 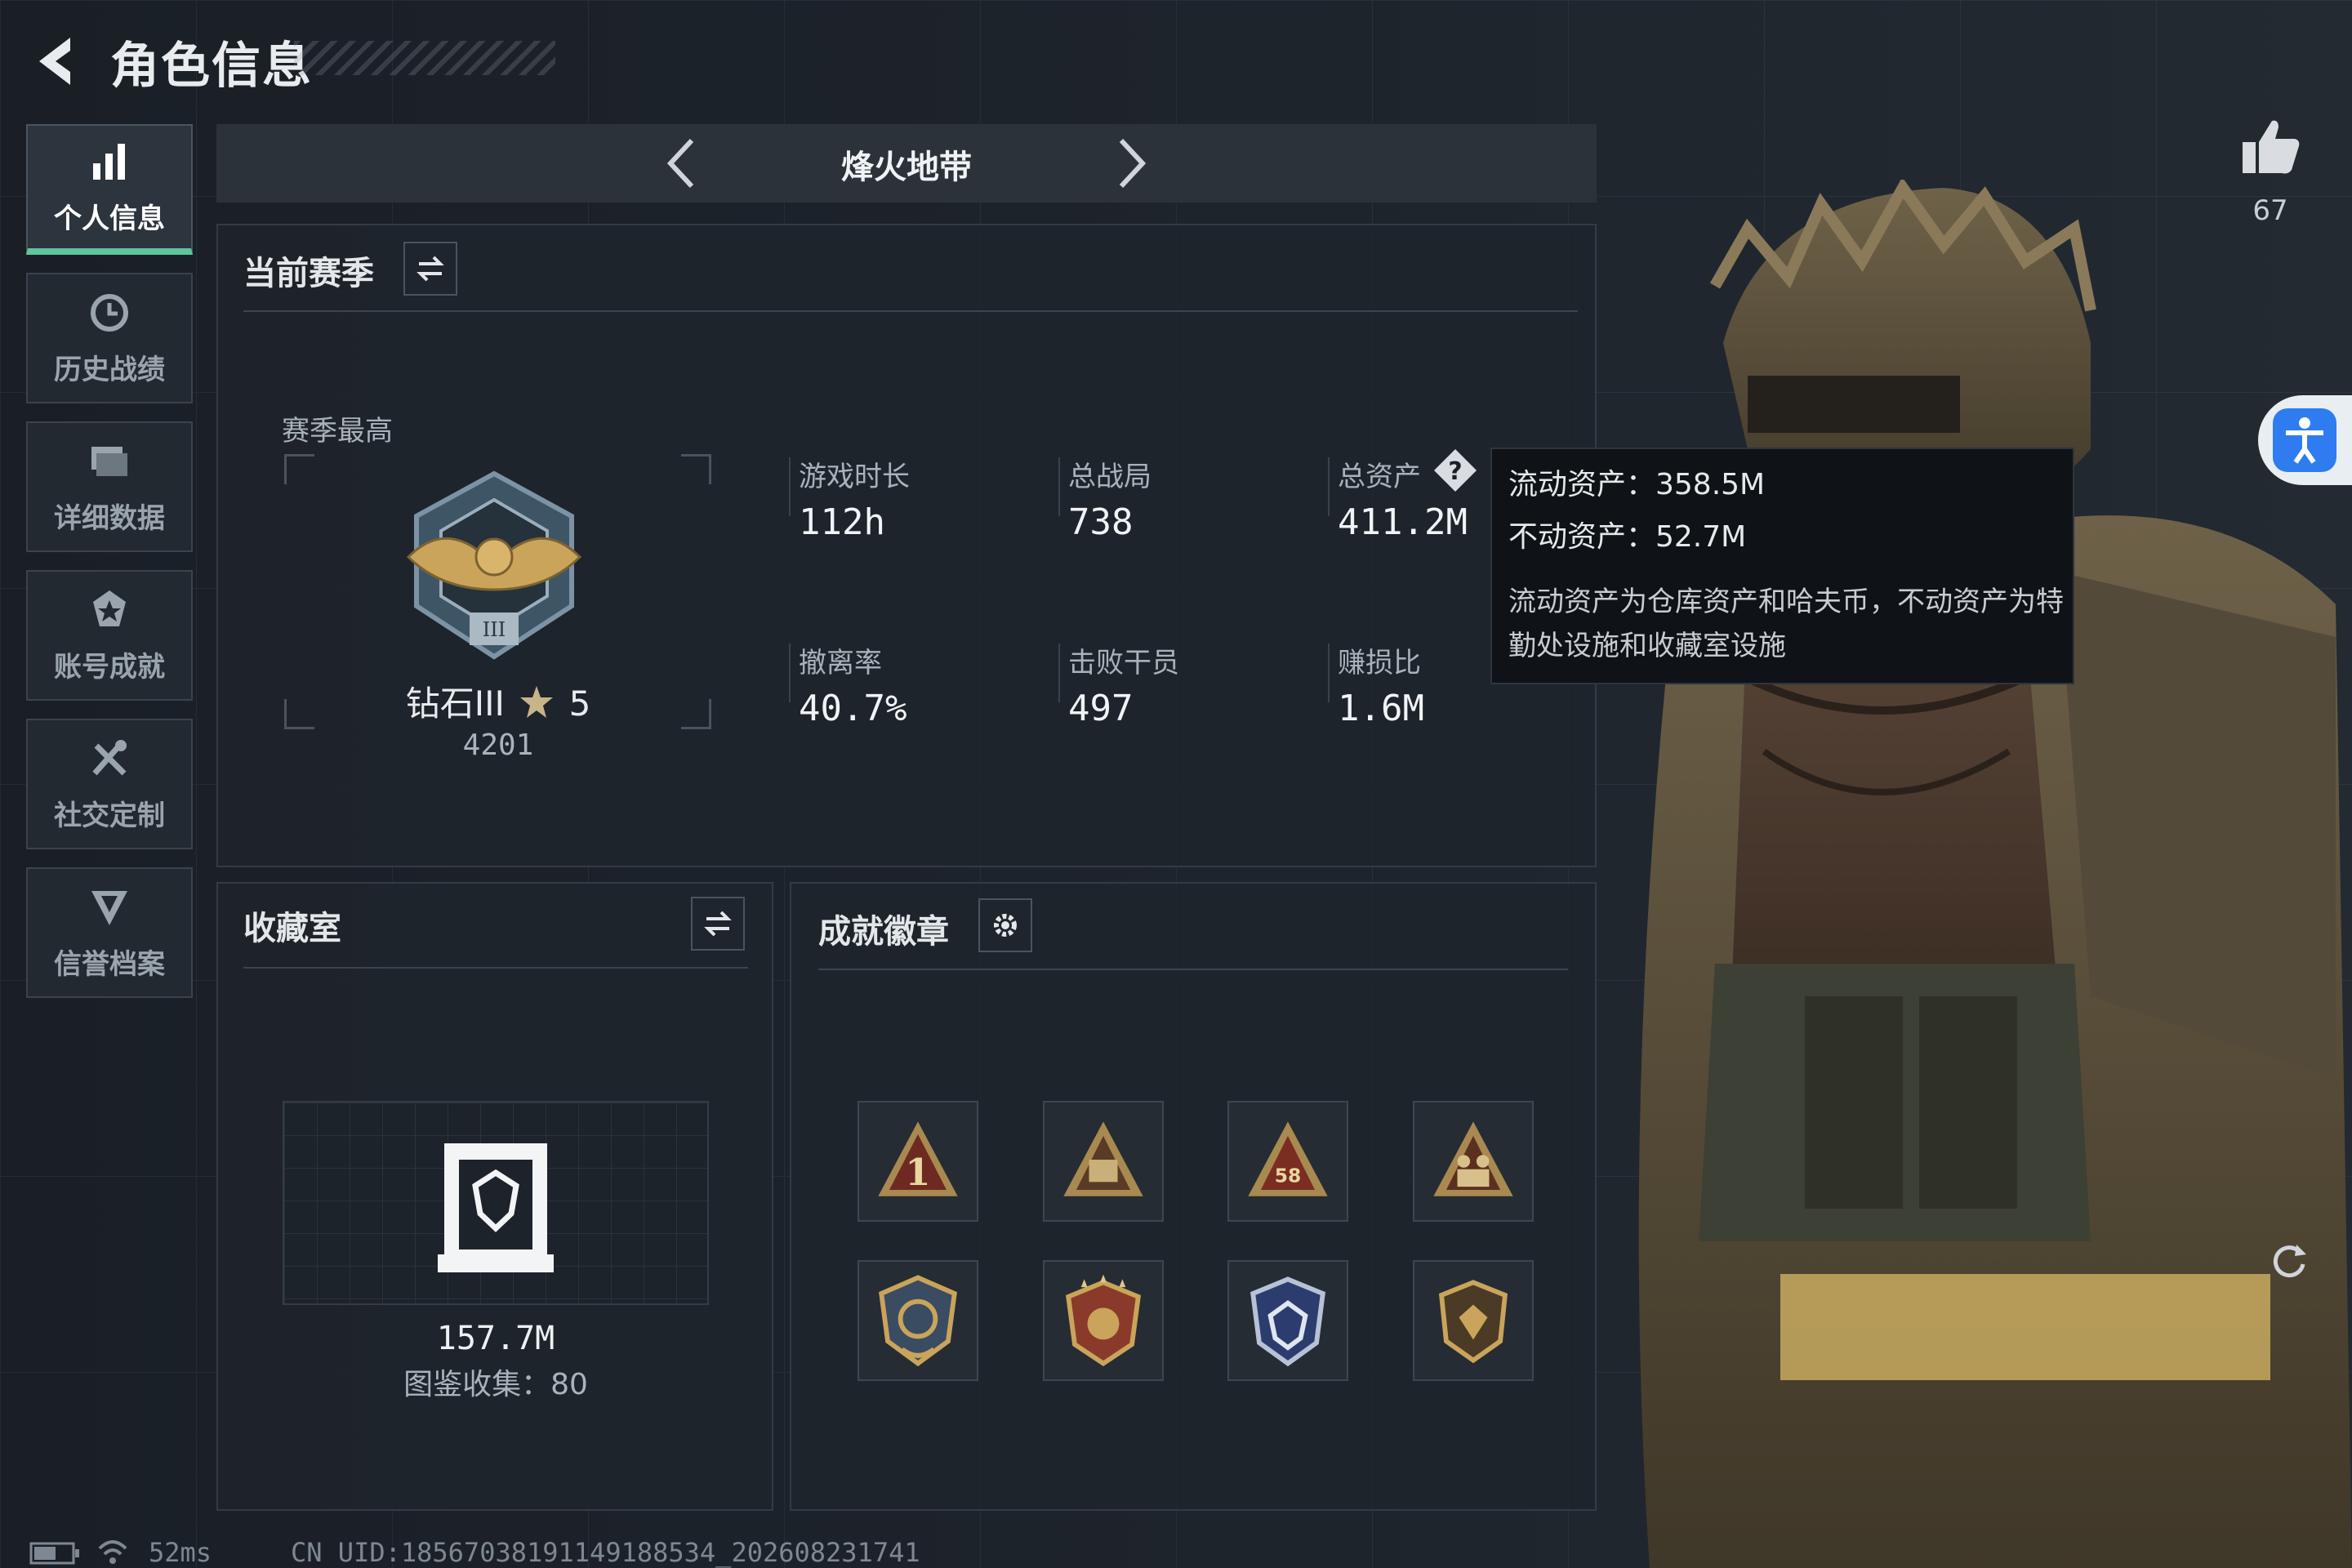 What do you see at coordinates (180, 1552) in the screenshot?
I see `ping-value: 52ms` at bounding box center [180, 1552].